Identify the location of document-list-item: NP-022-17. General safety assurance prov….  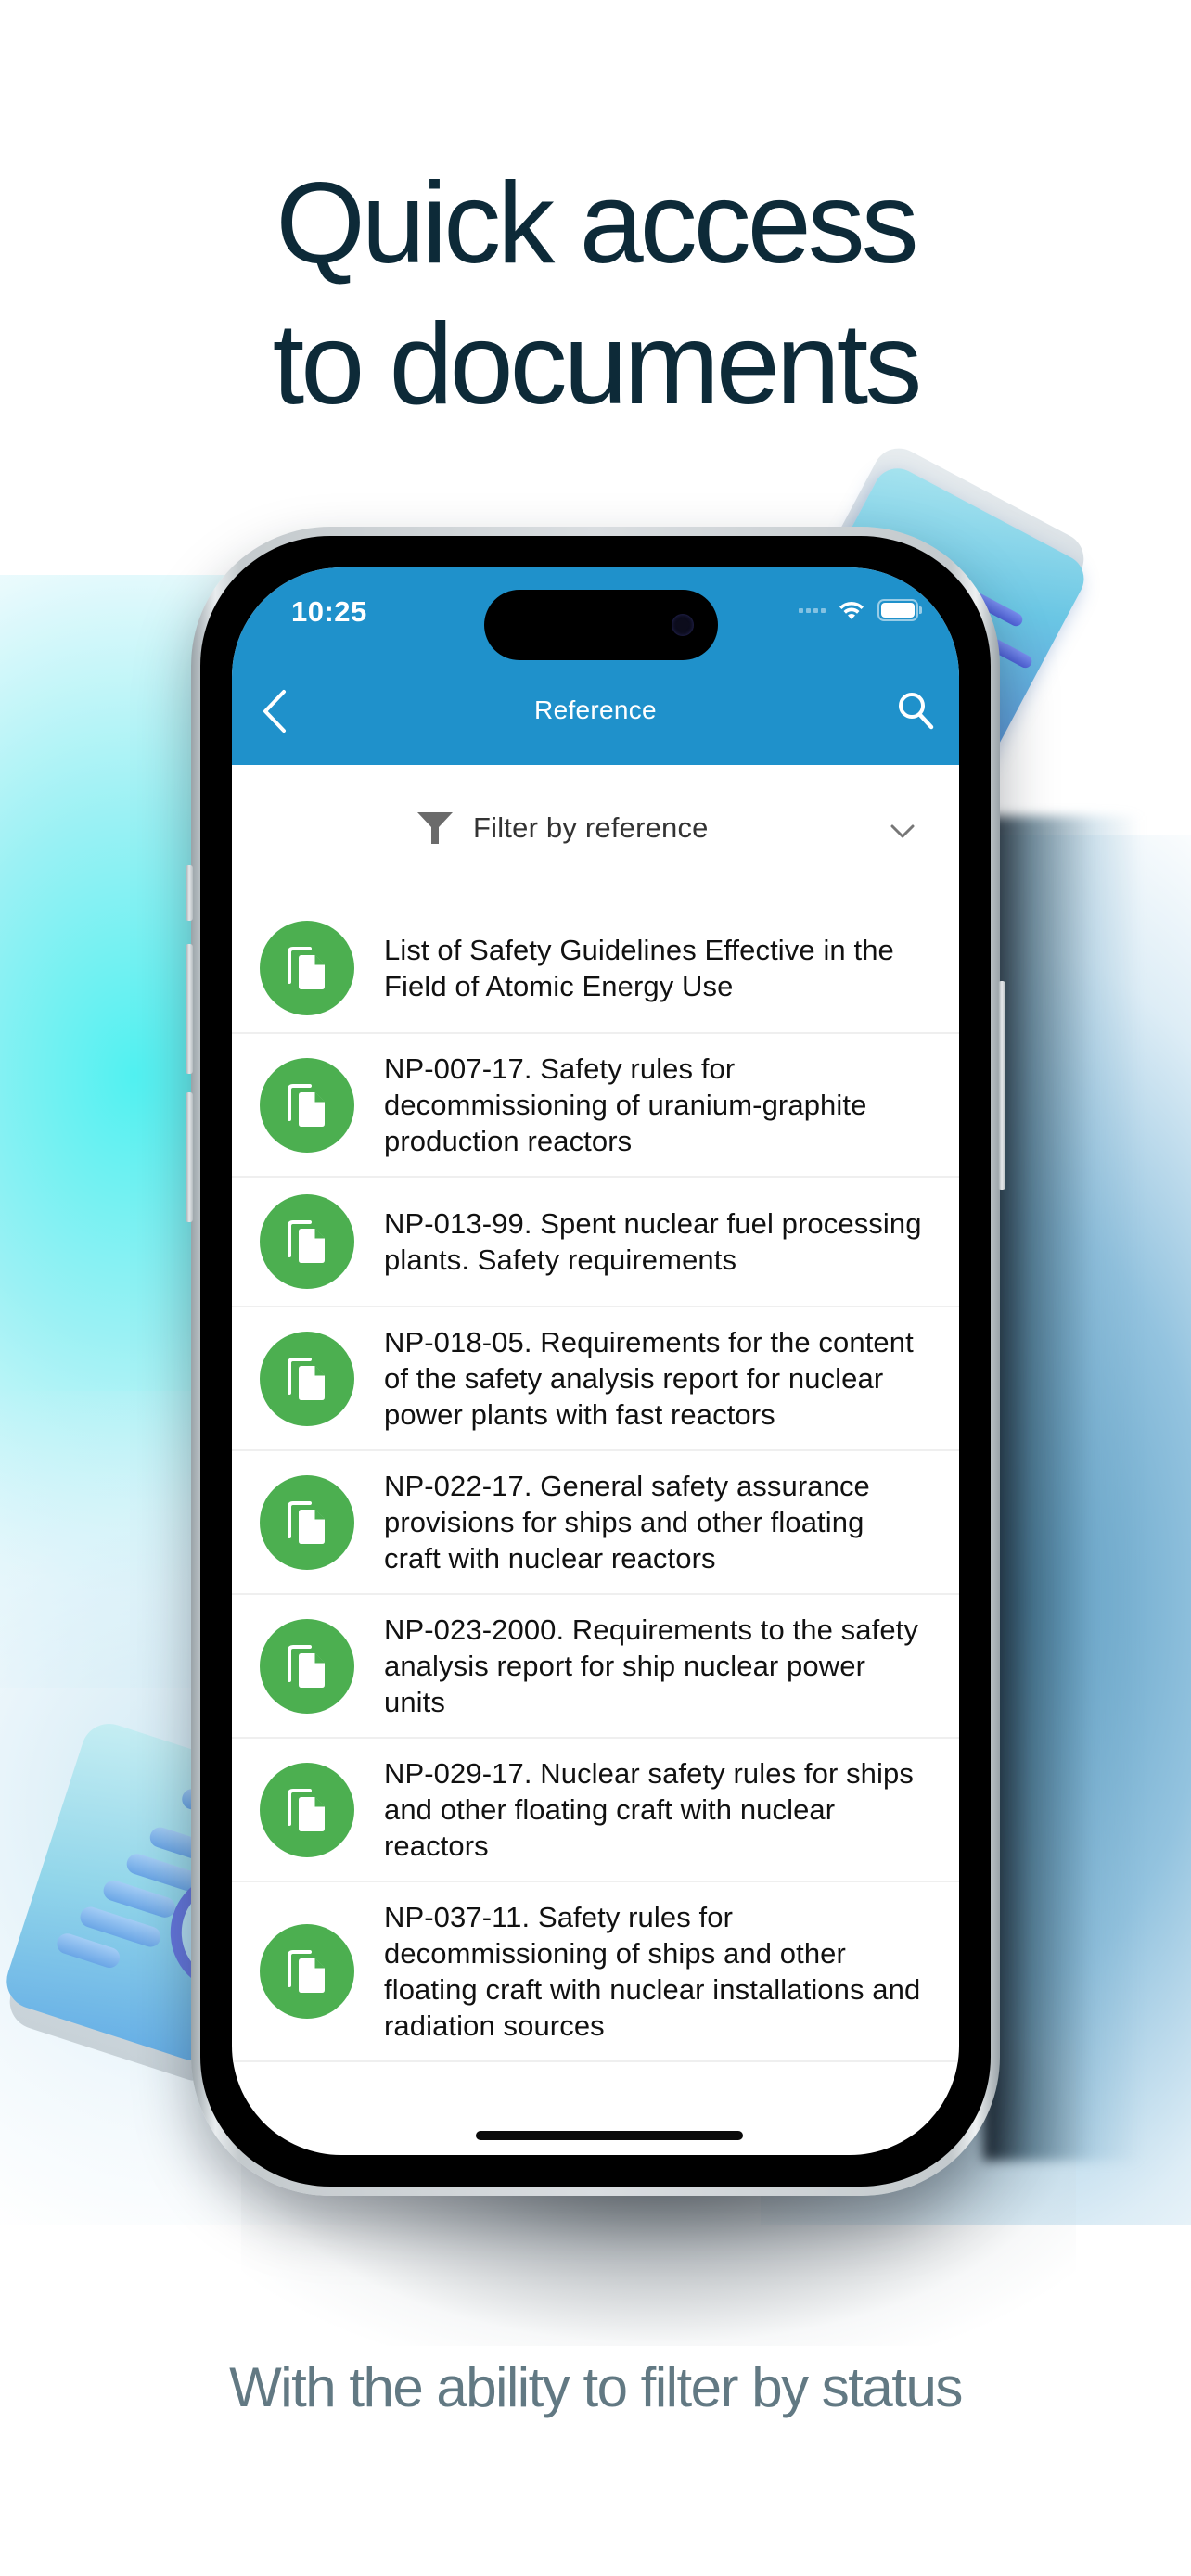
(595, 1523).